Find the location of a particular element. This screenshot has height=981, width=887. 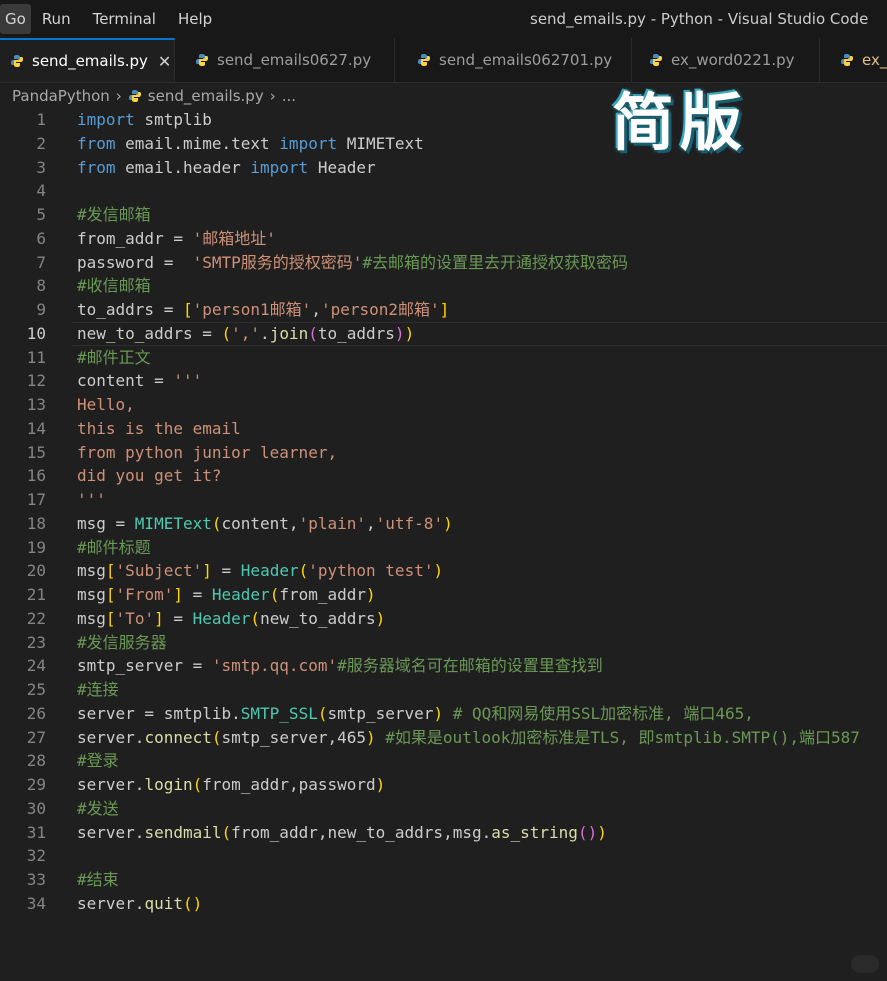

code-token: connect is located at coordinates (178, 737).